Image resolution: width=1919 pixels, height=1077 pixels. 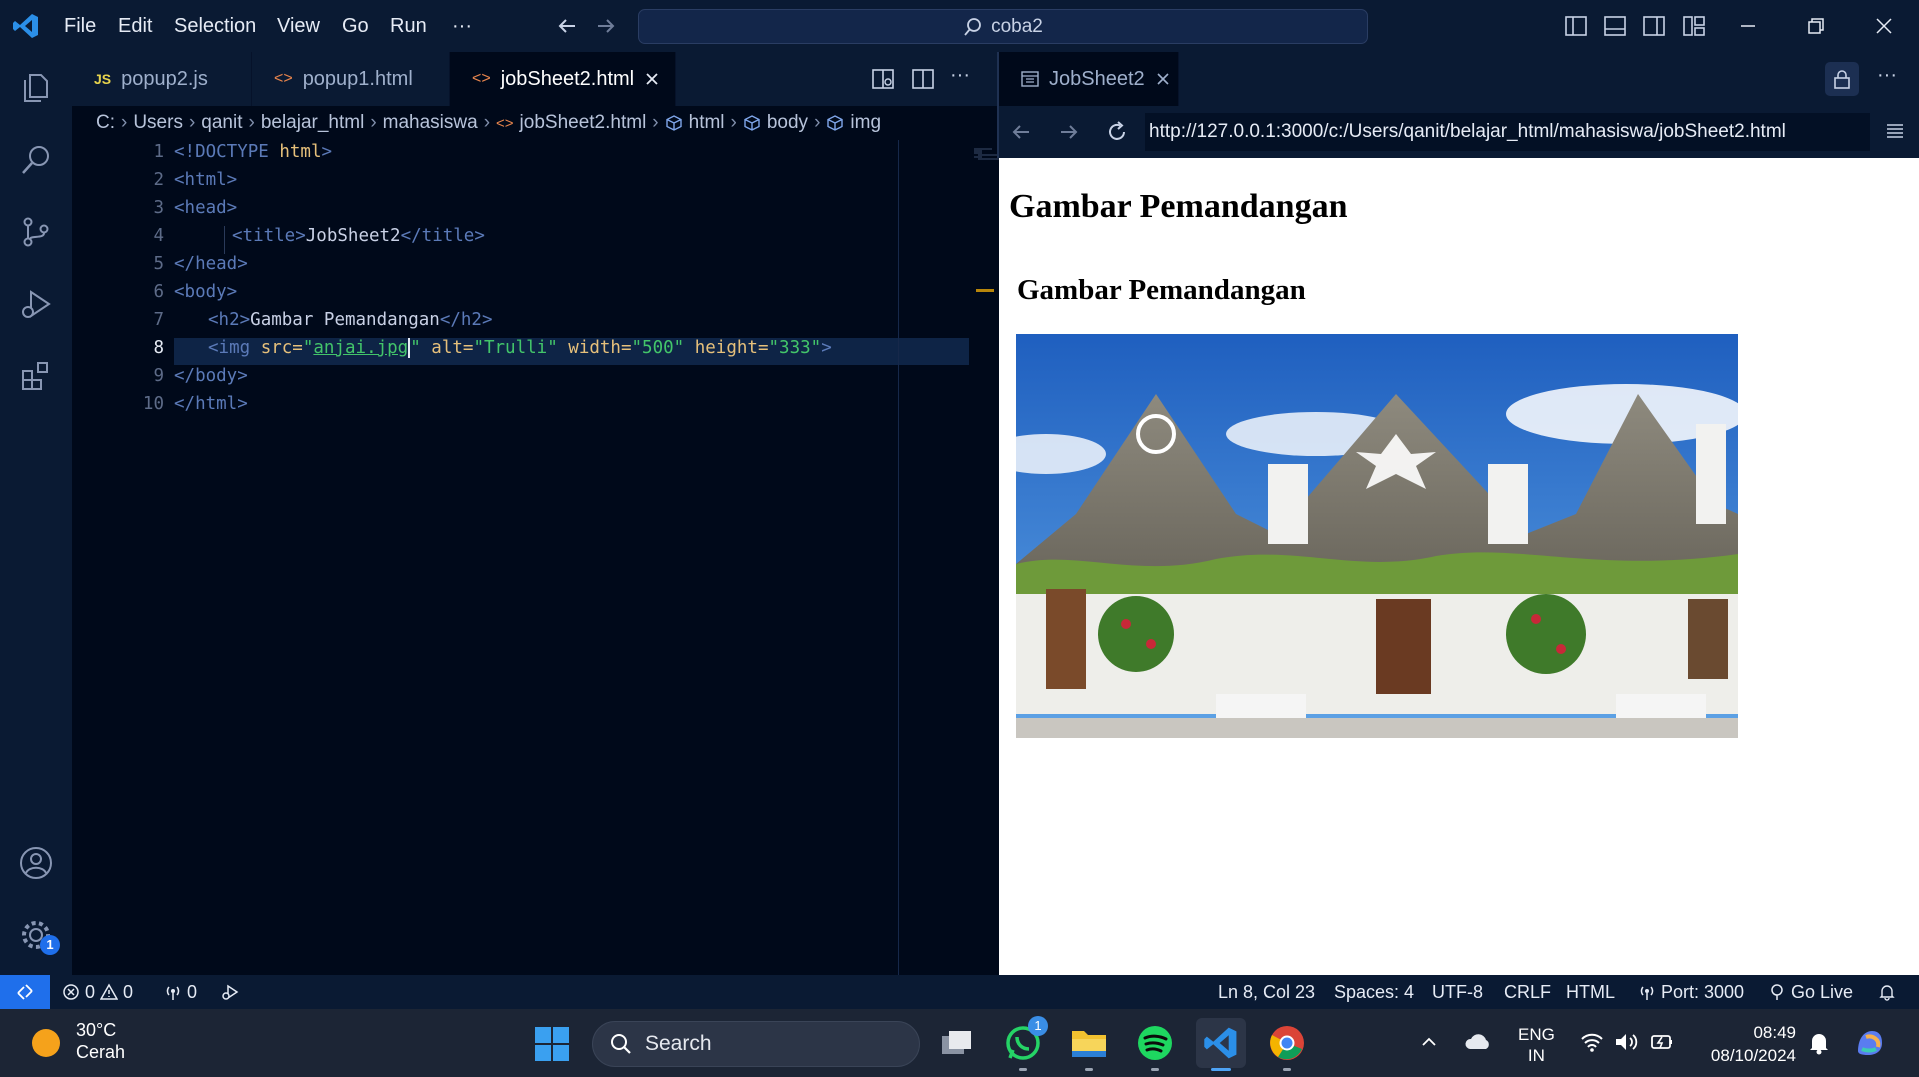 I want to click on file-explorer-icon, so click(x=1089, y=1044).